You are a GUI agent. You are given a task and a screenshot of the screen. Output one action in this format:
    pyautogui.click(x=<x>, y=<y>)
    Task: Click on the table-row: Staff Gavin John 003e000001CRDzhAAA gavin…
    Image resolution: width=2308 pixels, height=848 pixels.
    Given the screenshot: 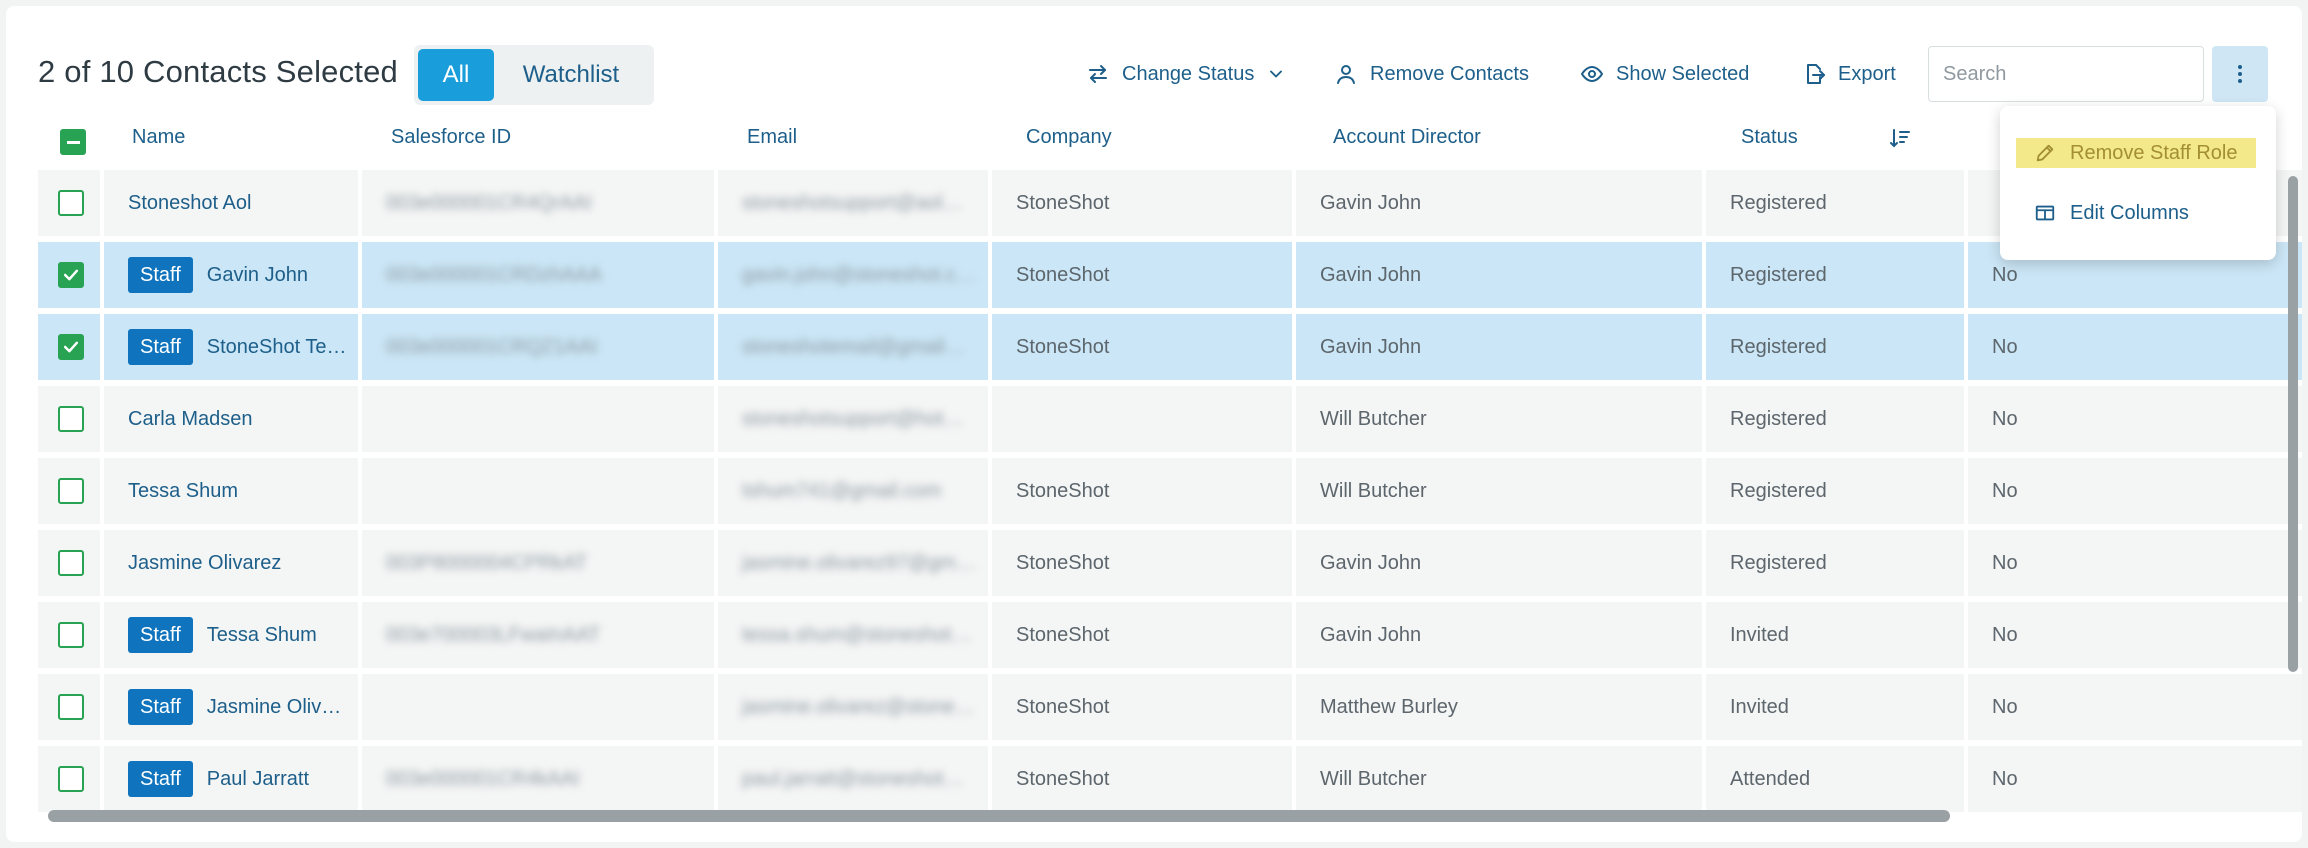 What is the action you would take?
    pyautogui.click(x=1170, y=275)
    